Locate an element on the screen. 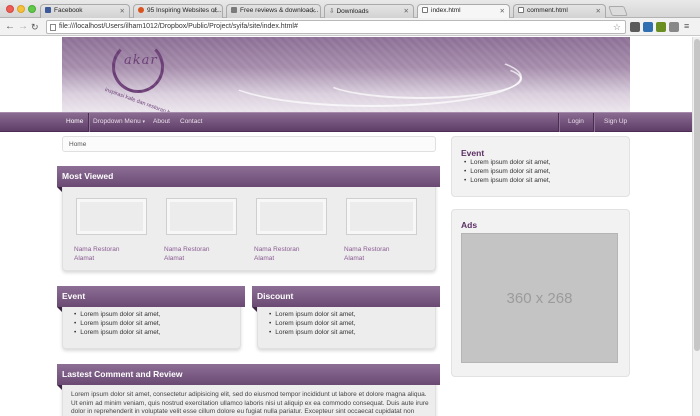  scrollbar-thumb is located at coordinates (697, 195).